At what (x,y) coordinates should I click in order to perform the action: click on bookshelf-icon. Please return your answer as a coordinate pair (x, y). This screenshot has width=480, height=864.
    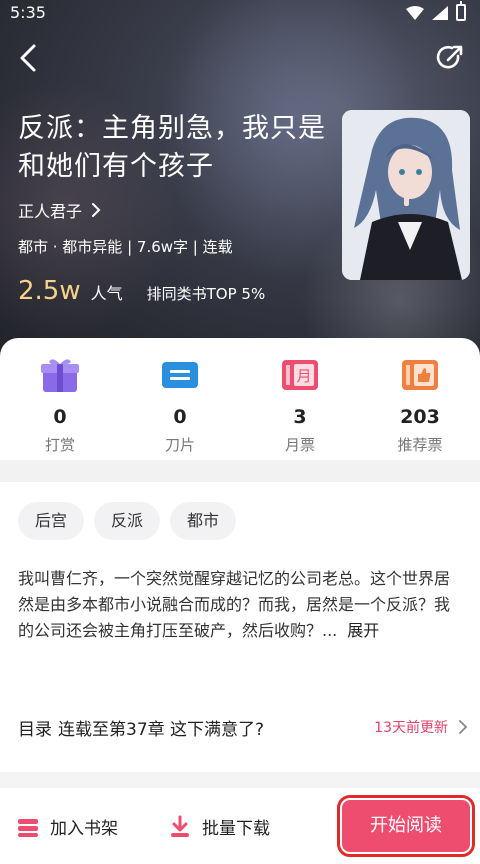
    Looking at the image, I should click on (28, 827).